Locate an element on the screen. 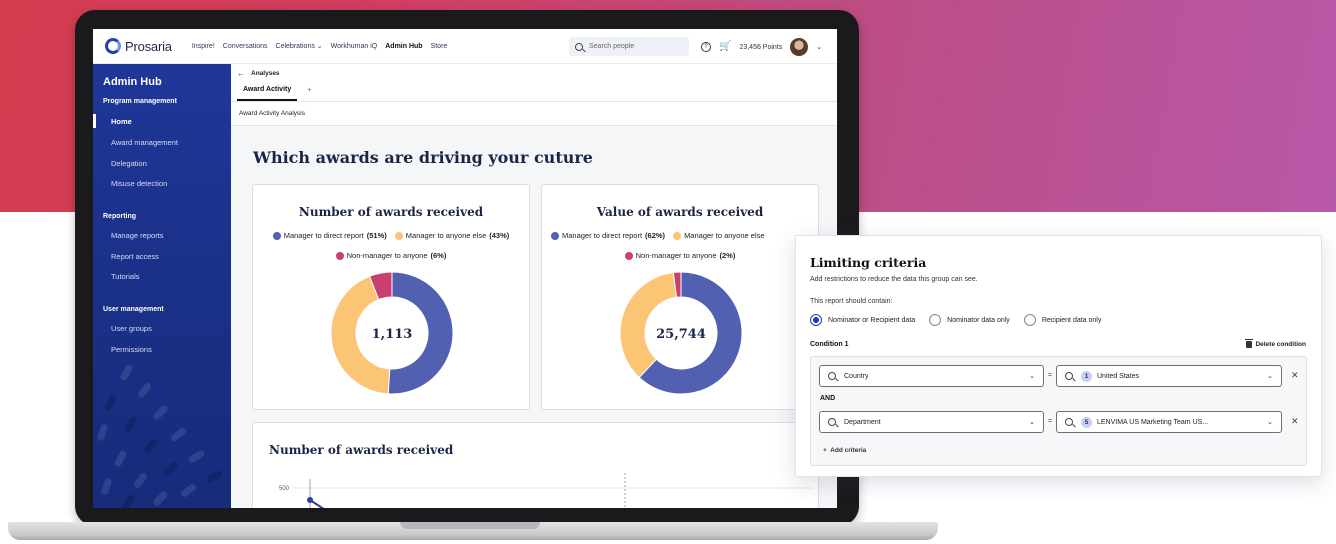 The height and width of the screenshot is (544, 1336). contain-label: This report should contain: is located at coordinates (851, 301).